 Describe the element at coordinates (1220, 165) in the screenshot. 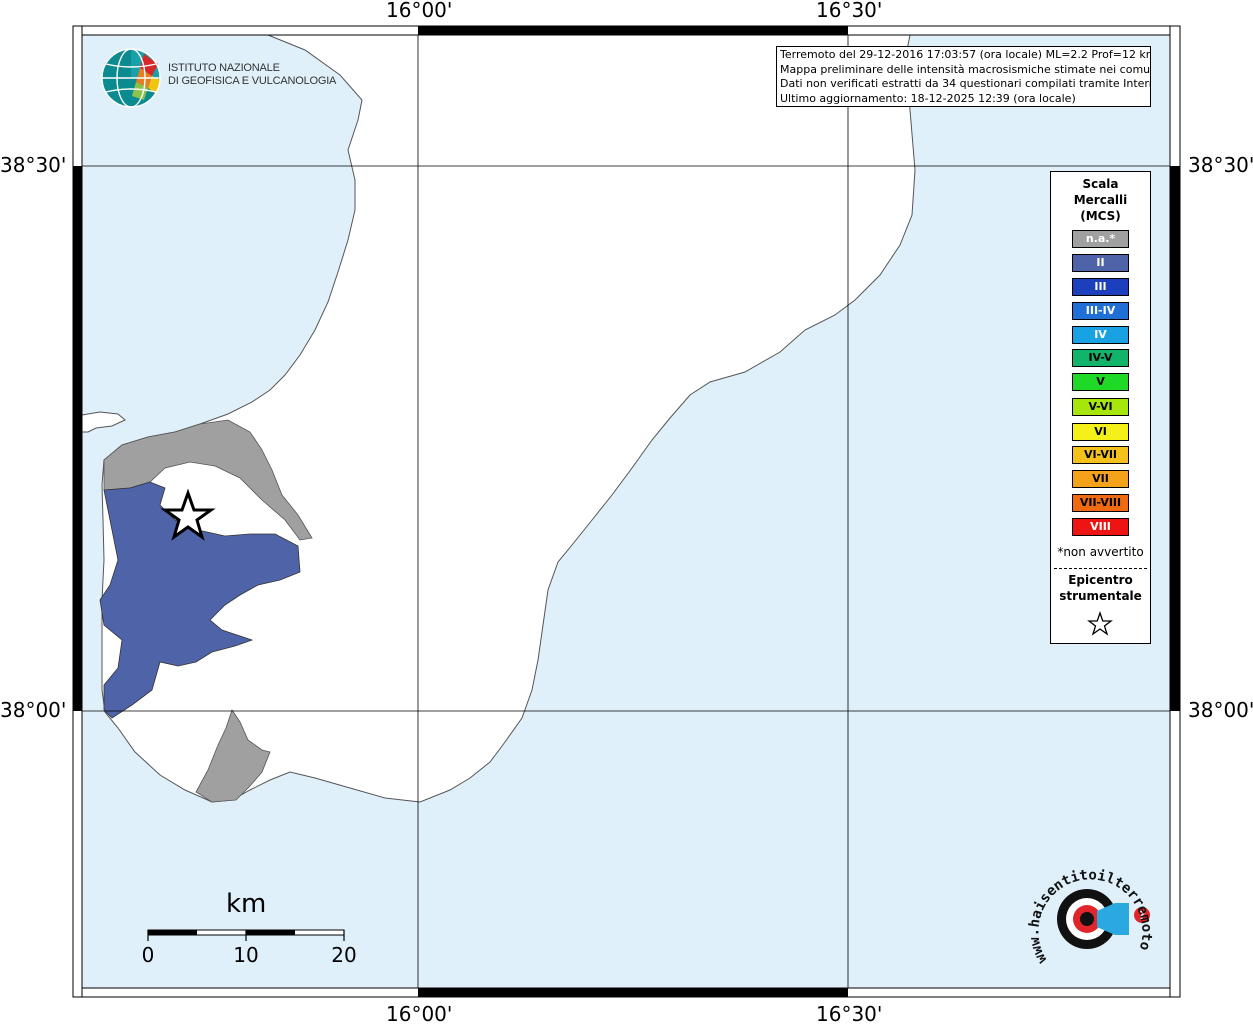

I see `coord-right-38-30: 38°30'` at that location.